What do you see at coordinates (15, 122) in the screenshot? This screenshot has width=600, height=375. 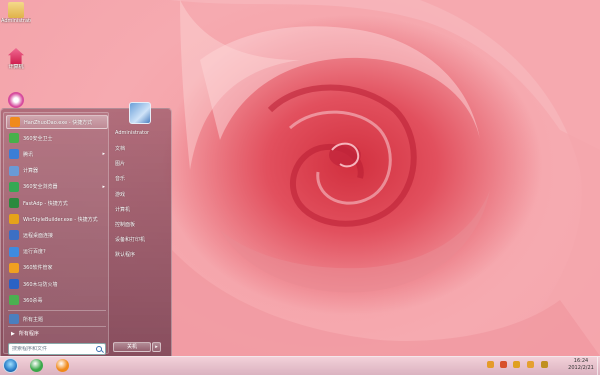 I see `app-orange-icon` at bounding box center [15, 122].